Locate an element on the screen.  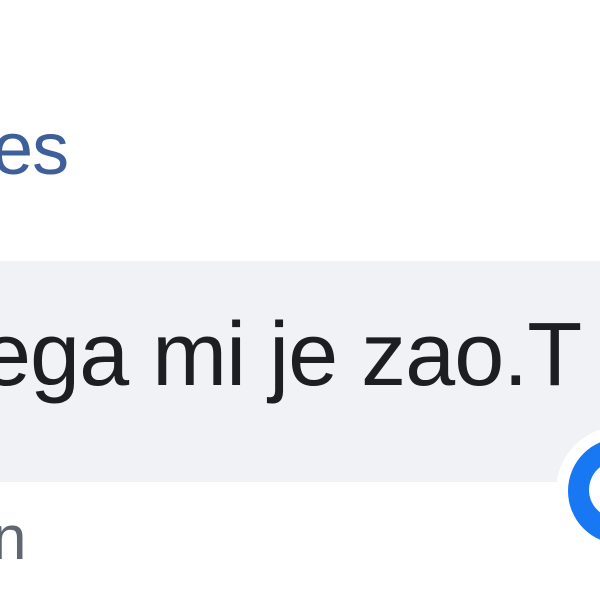
comment-meta: n is located at coordinates (13, 538).